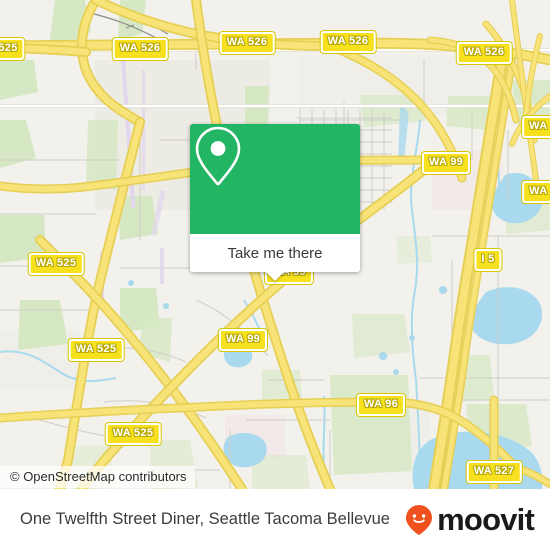  I want to click on card-image-area, so click(275, 179).